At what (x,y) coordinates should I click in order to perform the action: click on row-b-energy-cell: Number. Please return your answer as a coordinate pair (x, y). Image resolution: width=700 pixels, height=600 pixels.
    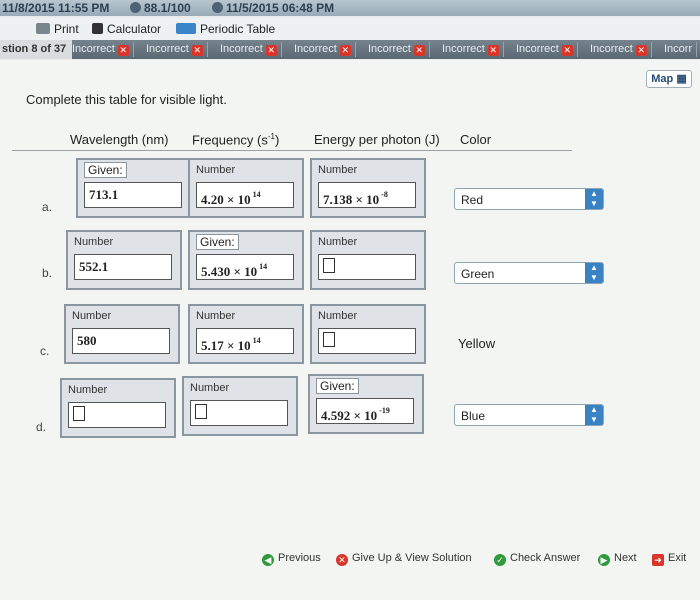
    Looking at the image, I should click on (368, 260).